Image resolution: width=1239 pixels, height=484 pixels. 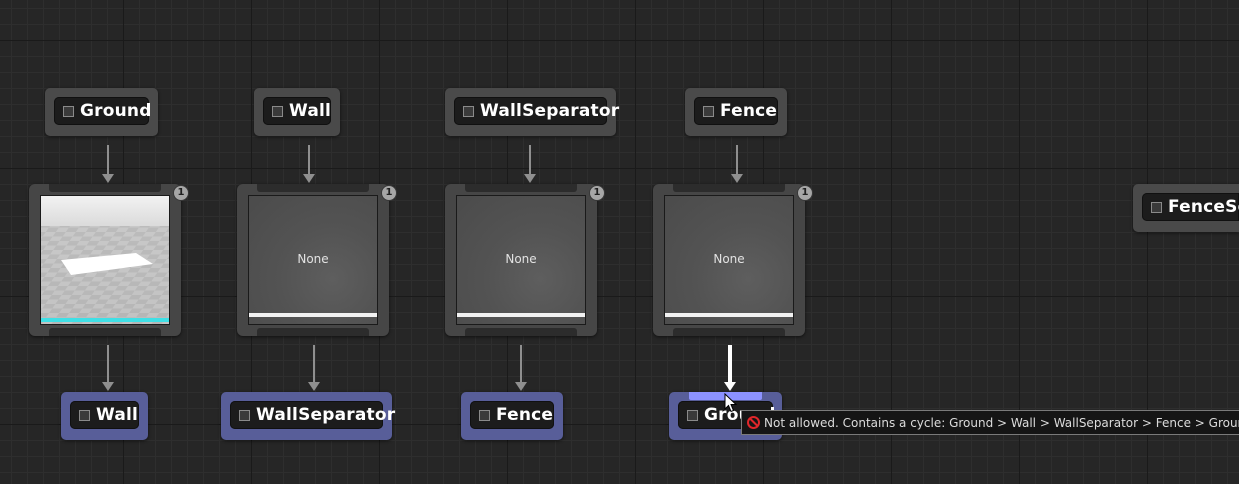 I want to click on output-node-fence: Fence, so click(x=512, y=416).